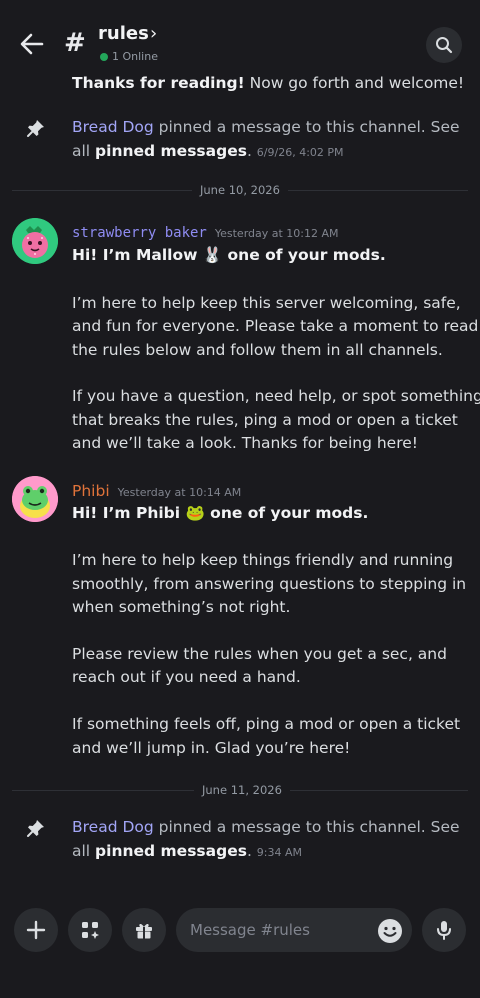 The width and height of the screenshot is (480, 998). I want to click on frog-avatar-icon, so click(35, 499).